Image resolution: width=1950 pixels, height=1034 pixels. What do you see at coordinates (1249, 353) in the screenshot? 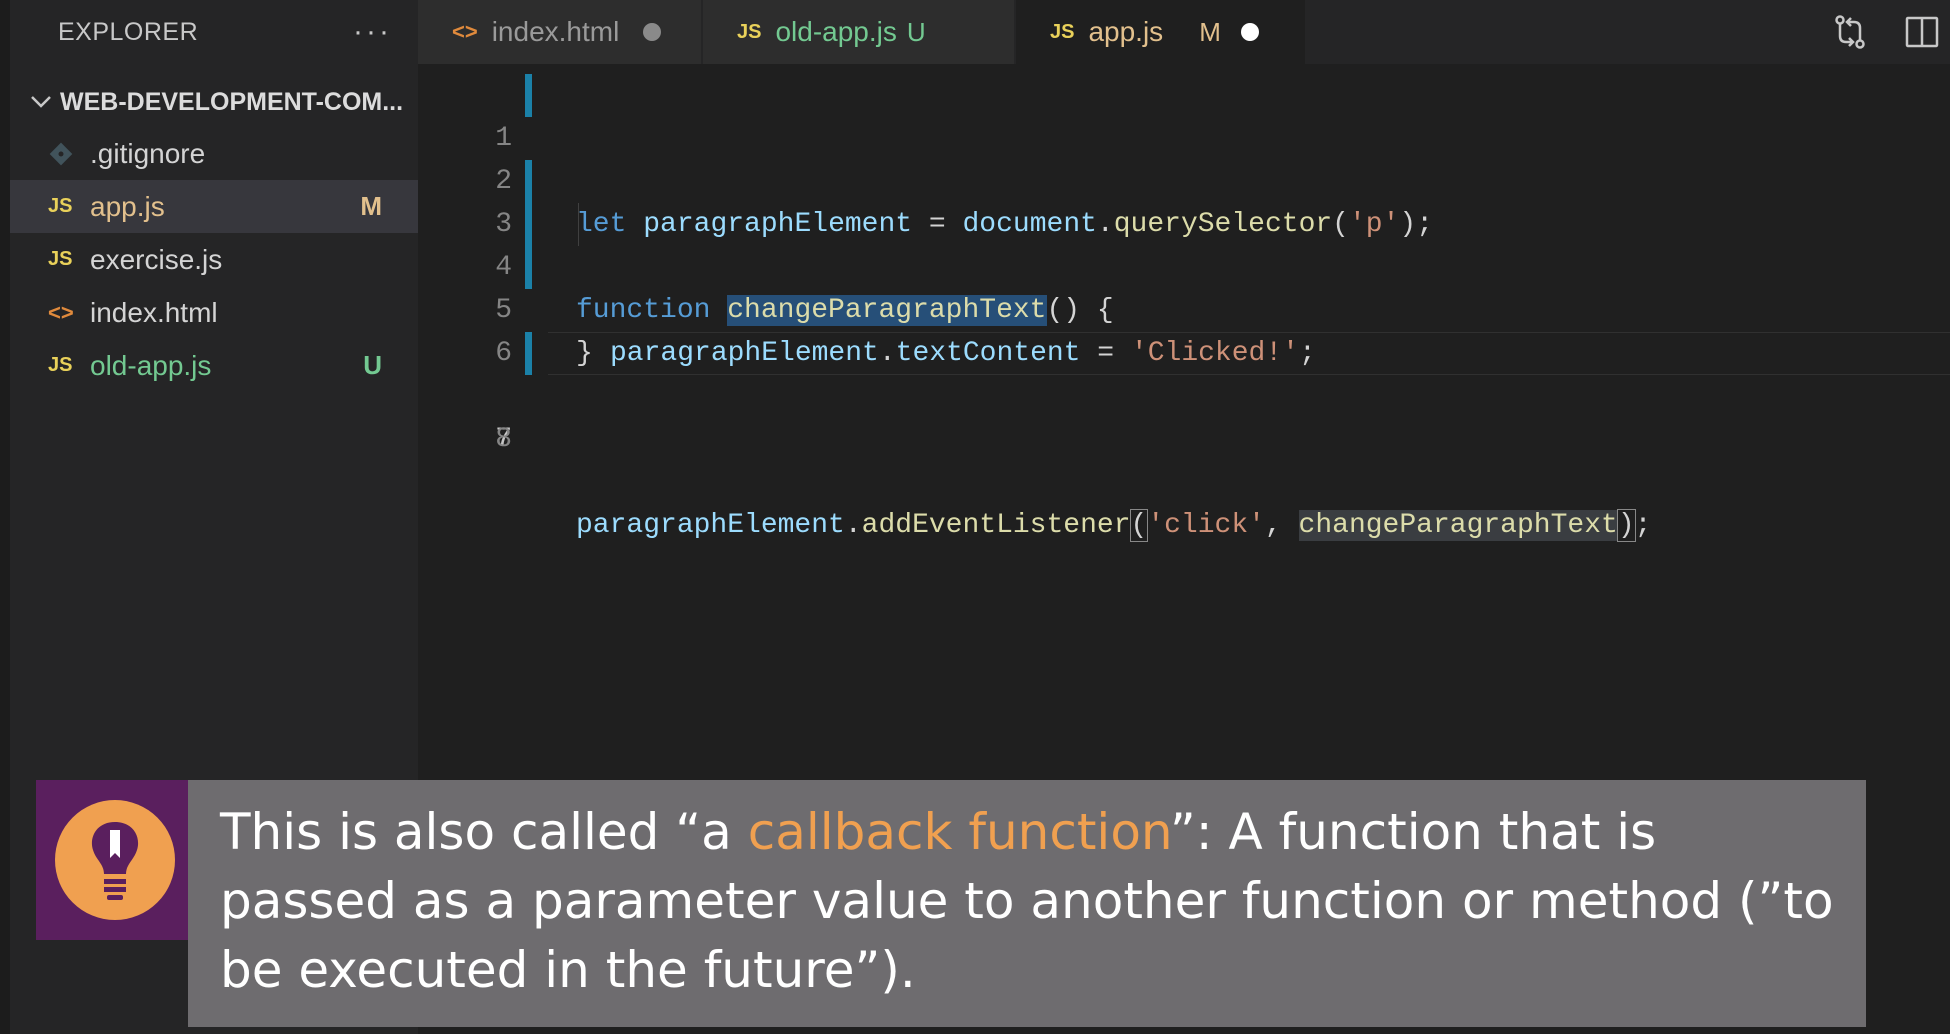
I see `current-line-highlight` at bounding box center [1249, 353].